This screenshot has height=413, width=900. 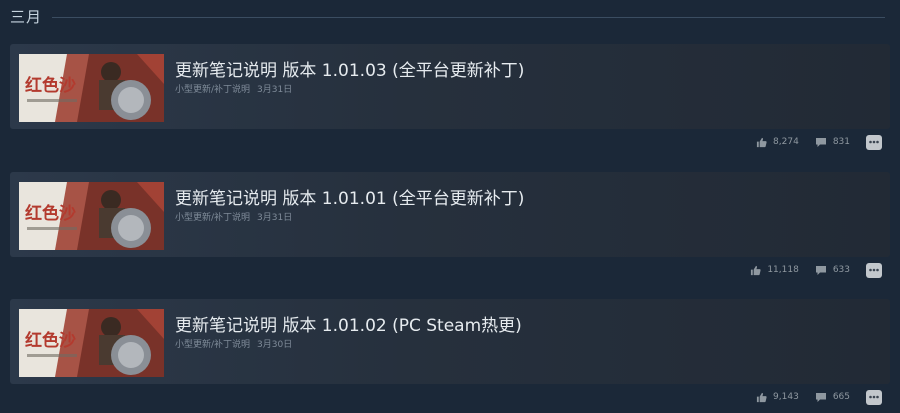 What do you see at coordinates (26, 16) in the screenshot?
I see `month-title: 三月` at bounding box center [26, 16].